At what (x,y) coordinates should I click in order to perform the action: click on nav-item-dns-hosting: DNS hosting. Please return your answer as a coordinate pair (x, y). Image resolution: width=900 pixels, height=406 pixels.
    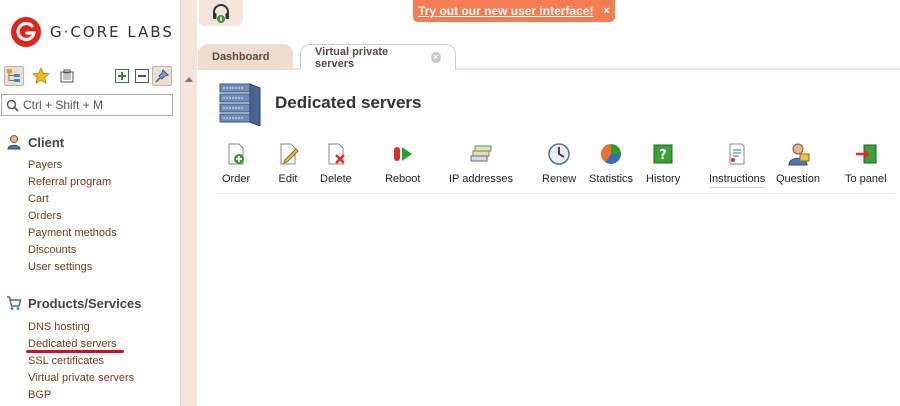
    Looking at the image, I should click on (81, 327).